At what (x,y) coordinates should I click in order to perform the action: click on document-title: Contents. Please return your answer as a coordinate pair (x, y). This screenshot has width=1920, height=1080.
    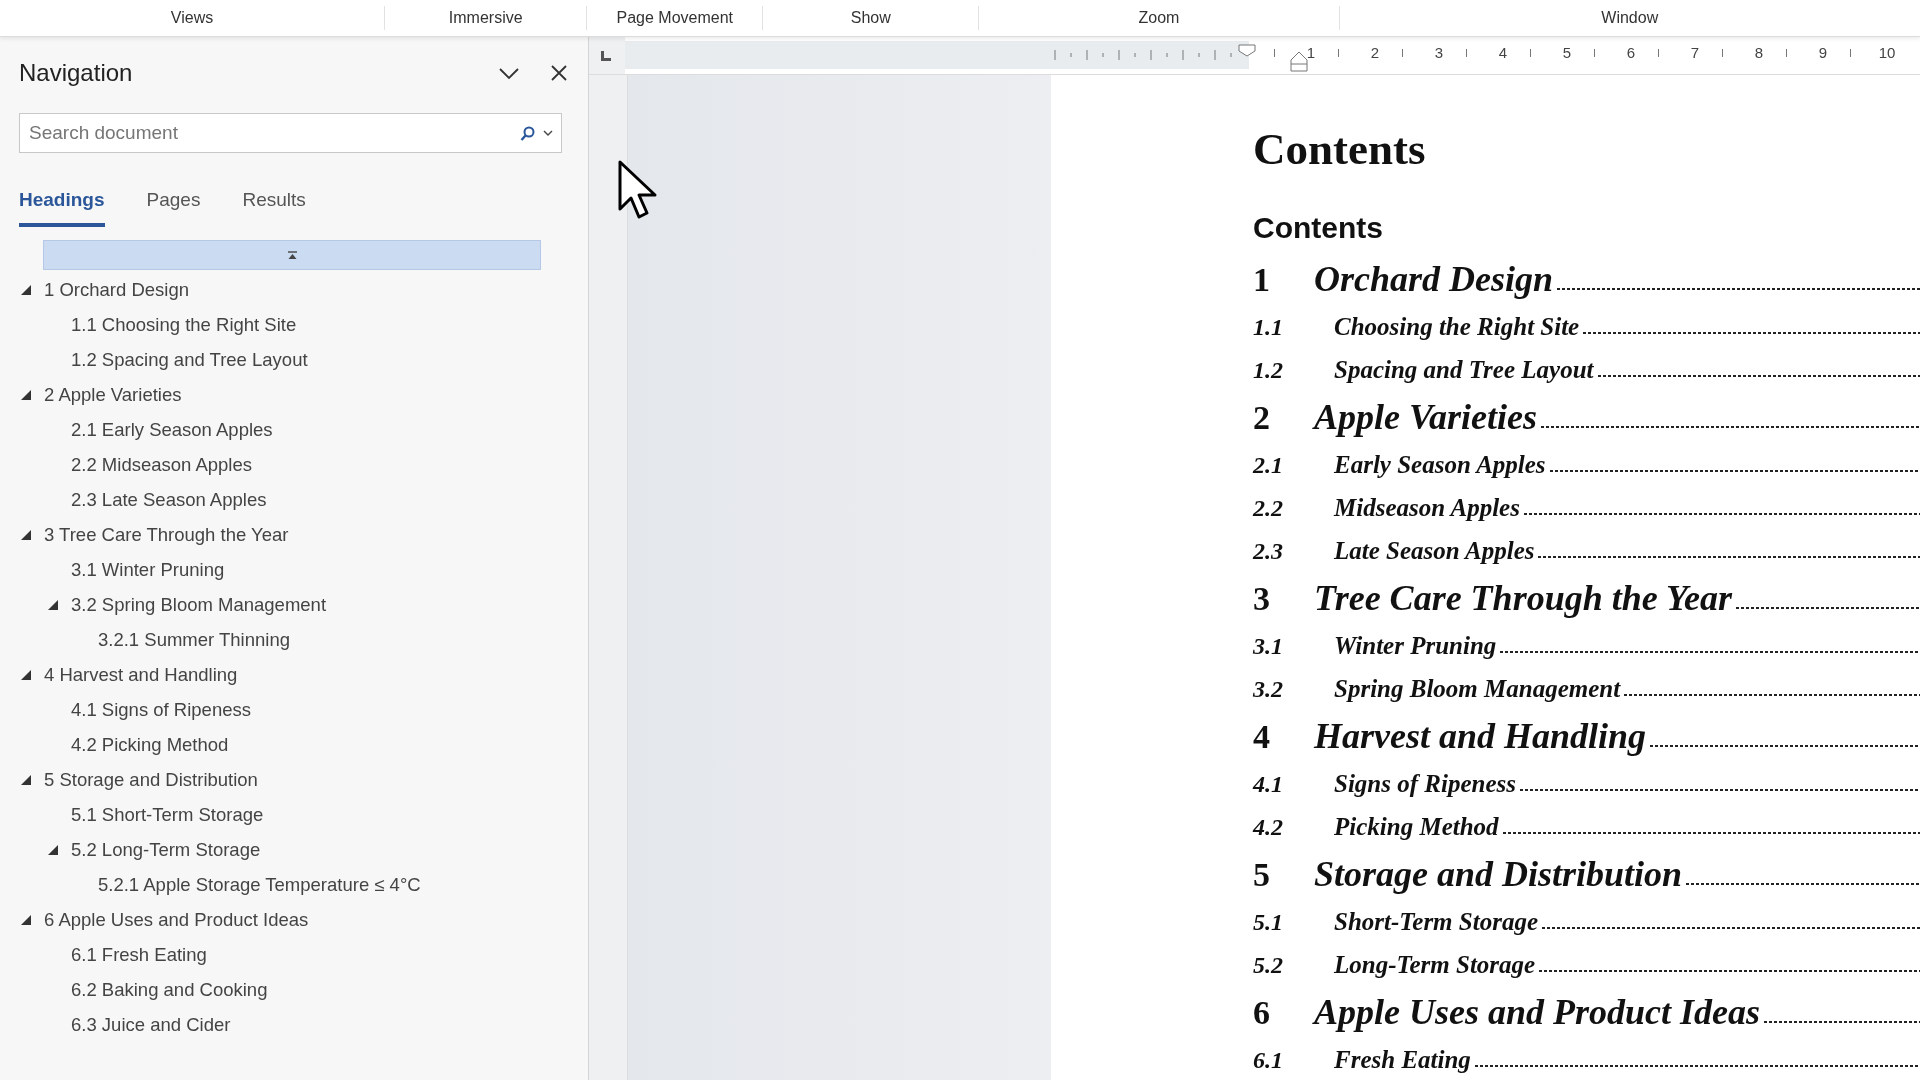
    Looking at the image, I should click on (1340, 149).